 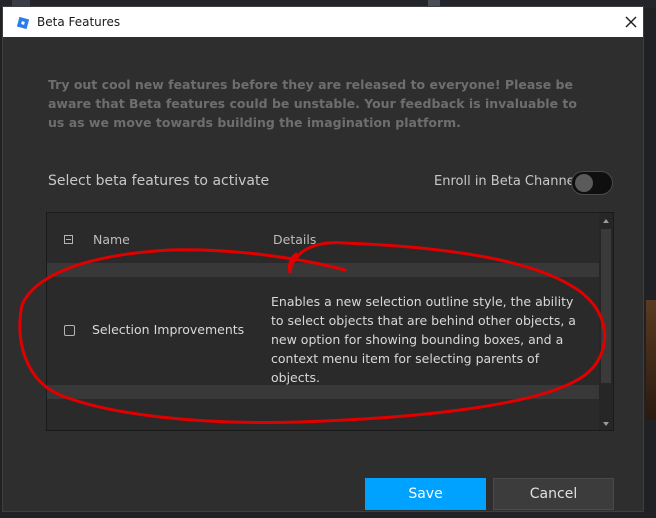 What do you see at coordinates (168, 329) in the screenshot?
I see `feature-name: Selection Improvements` at bounding box center [168, 329].